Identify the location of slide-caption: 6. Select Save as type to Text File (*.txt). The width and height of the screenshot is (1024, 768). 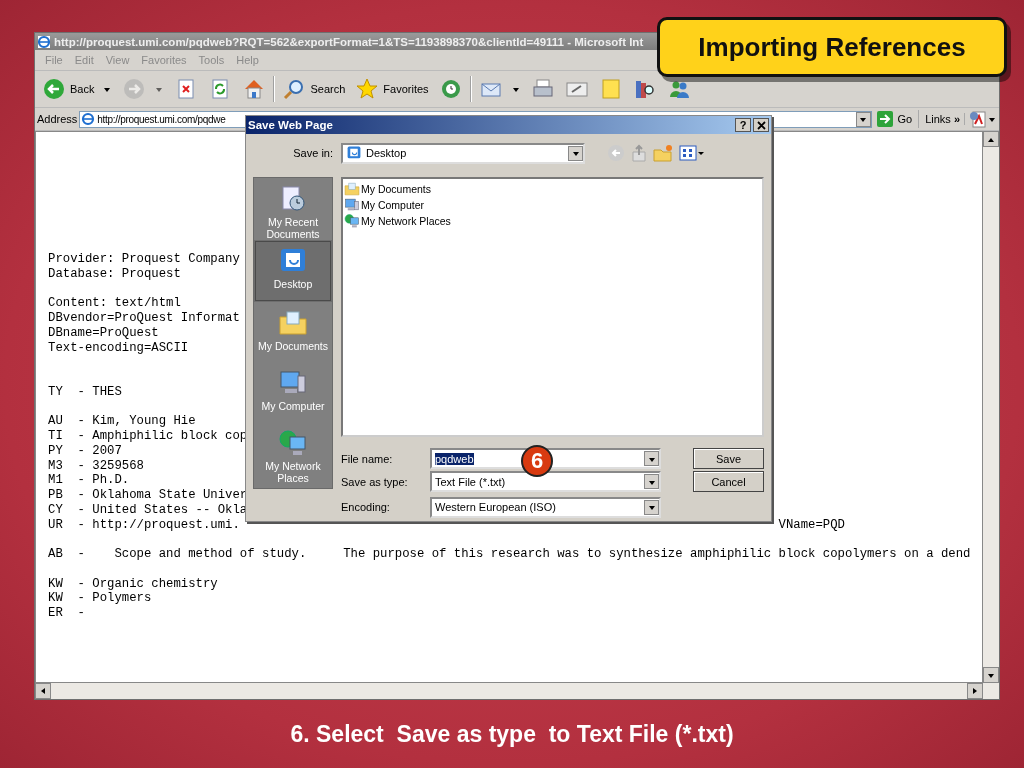
(512, 734).